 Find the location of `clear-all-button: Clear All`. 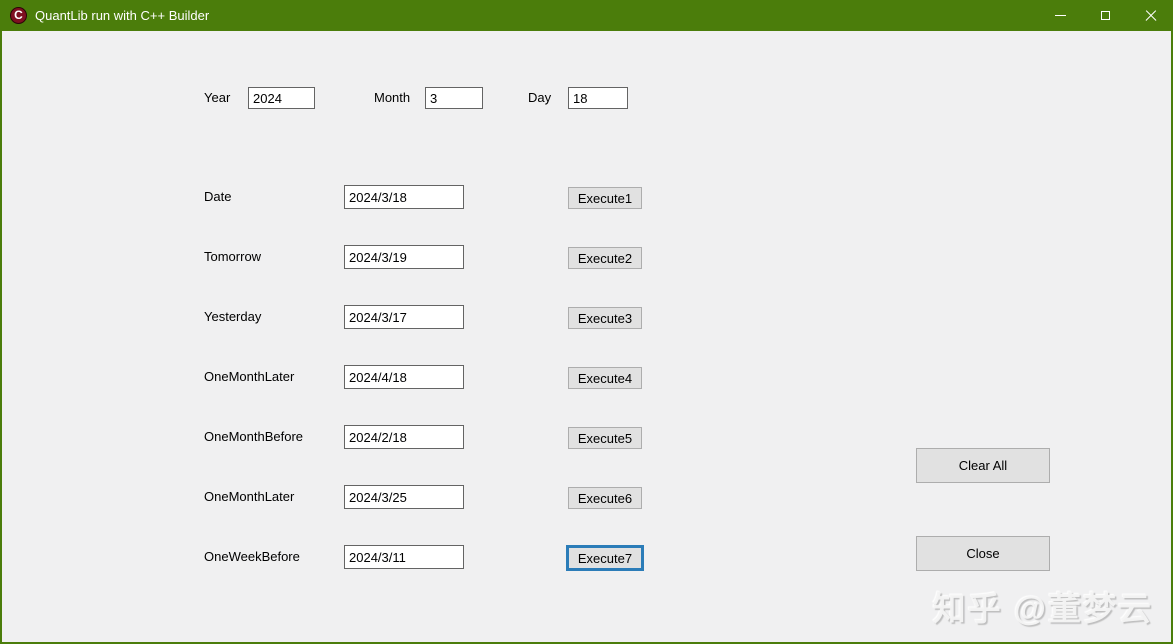

clear-all-button: Clear All is located at coordinates (983, 465).